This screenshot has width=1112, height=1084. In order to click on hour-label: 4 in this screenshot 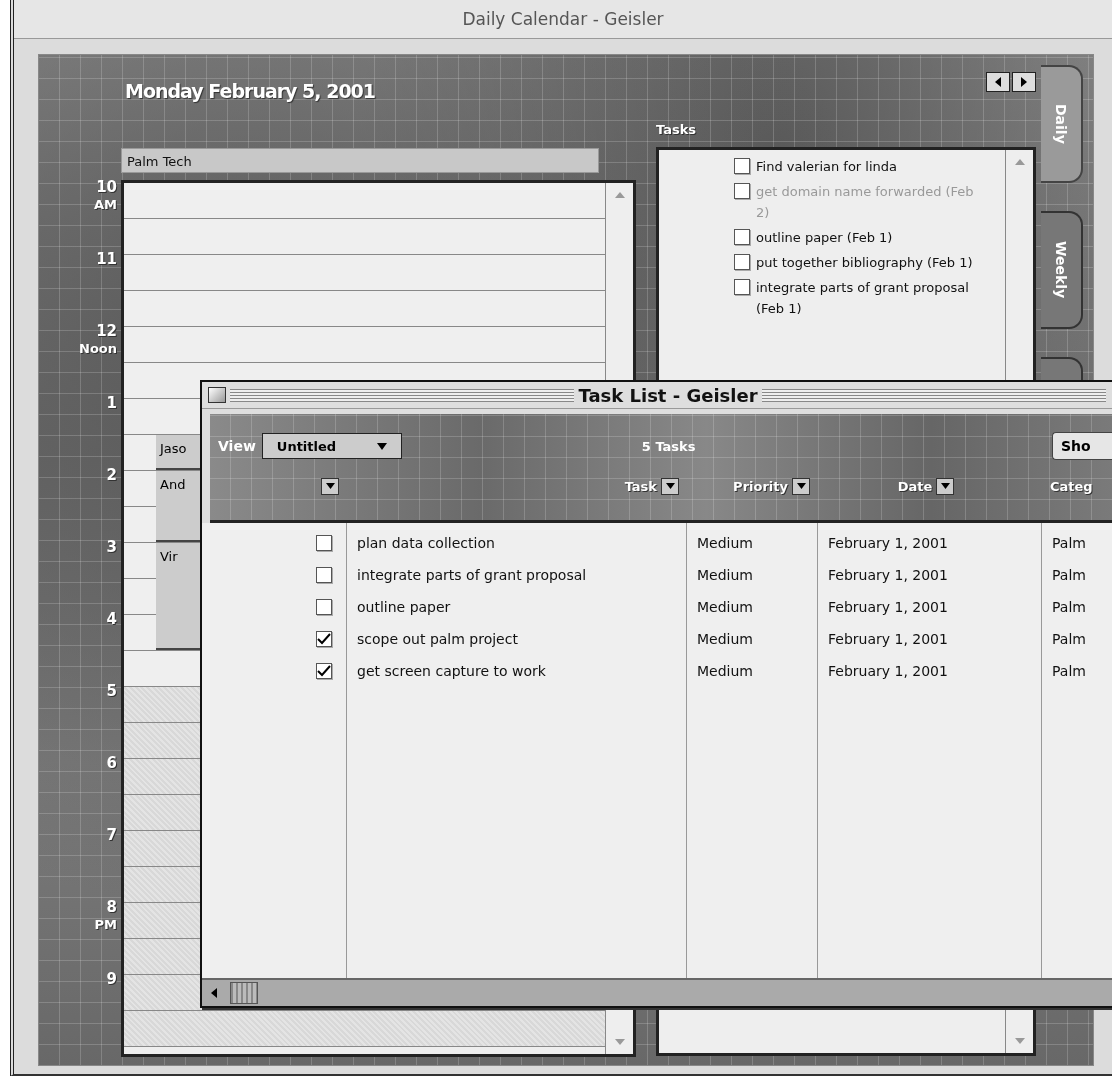, I will do `click(111, 619)`.